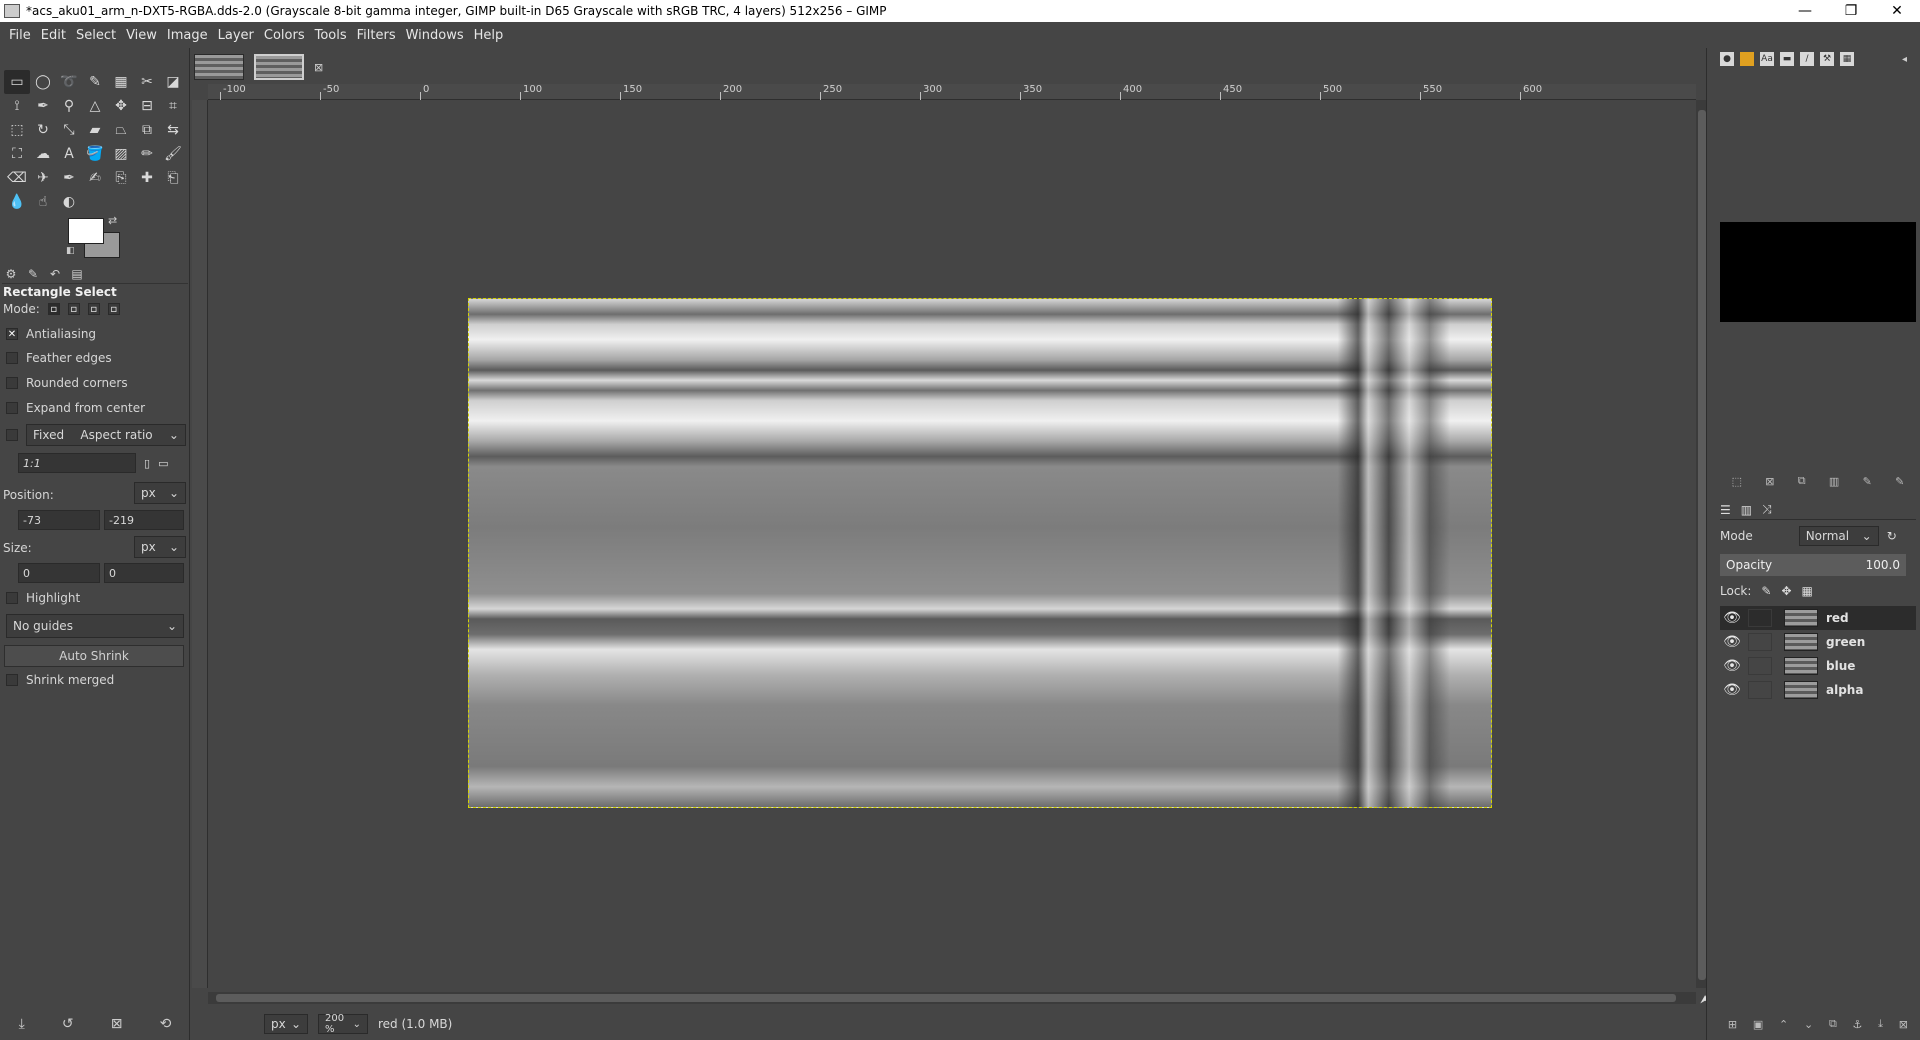 Image resolution: width=1920 pixels, height=1040 pixels. What do you see at coordinates (1813, 565) in the screenshot?
I see `opacity-slider: Opacity 100.0` at bounding box center [1813, 565].